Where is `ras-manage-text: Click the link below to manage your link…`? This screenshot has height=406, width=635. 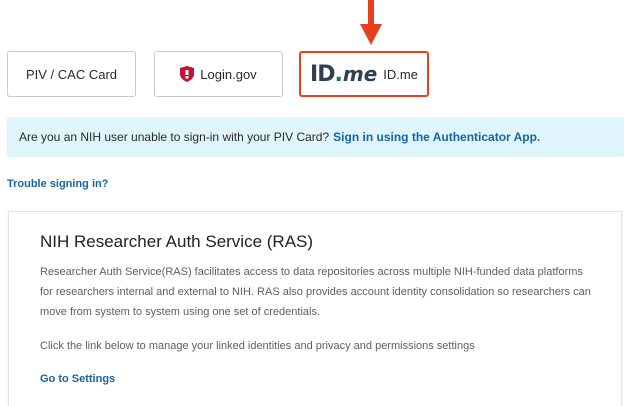
ras-manage-text: Click the link below to manage your link… is located at coordinates (257, 346).